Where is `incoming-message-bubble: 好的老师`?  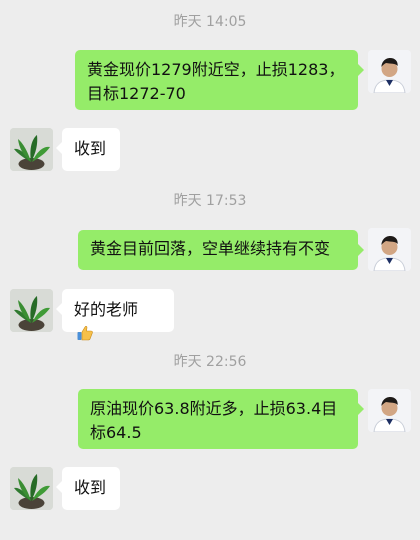
incoming-message-bubble: 好的老师 is located at coordinates (115, 315).